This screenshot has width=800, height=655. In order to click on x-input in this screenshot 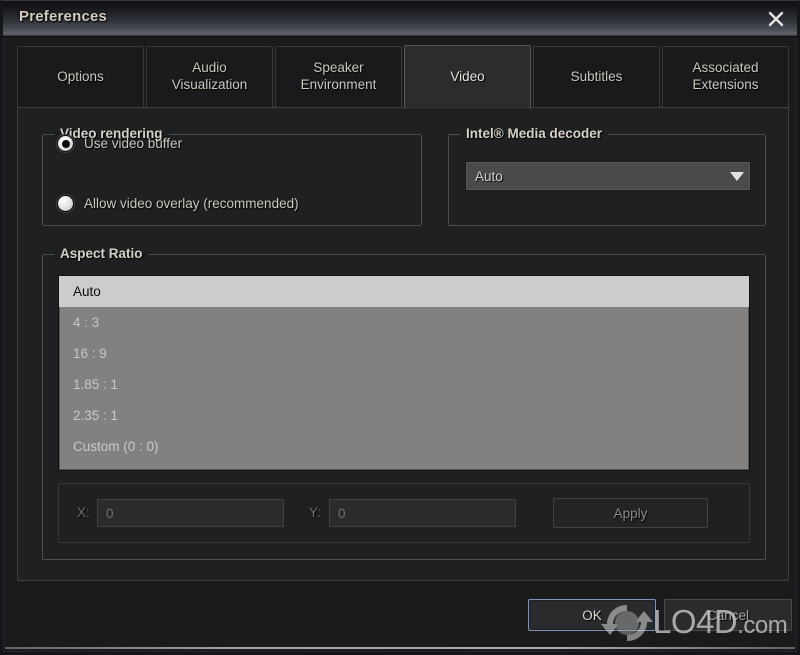, I will do `click(190, 513)`.